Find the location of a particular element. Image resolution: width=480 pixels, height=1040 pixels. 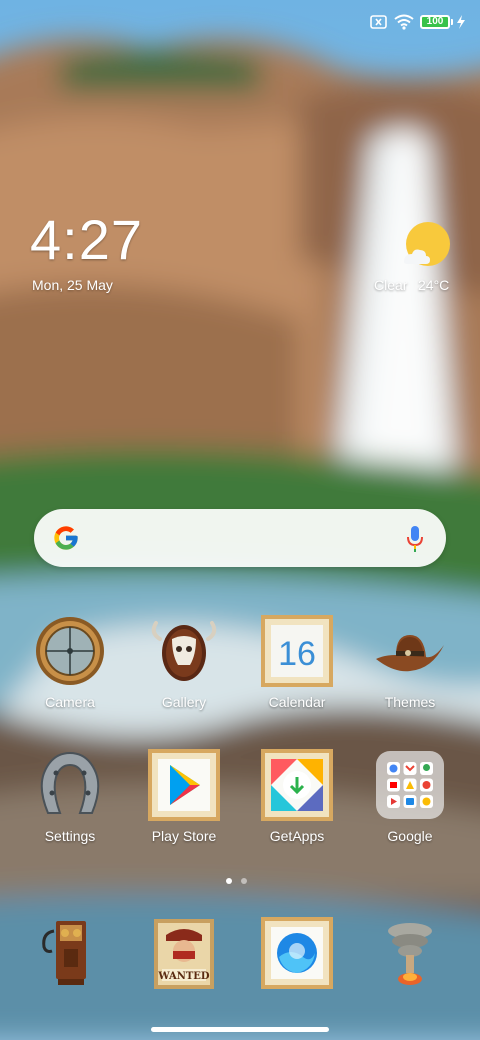

app-label: Themes is located at coordinates (410, 702).